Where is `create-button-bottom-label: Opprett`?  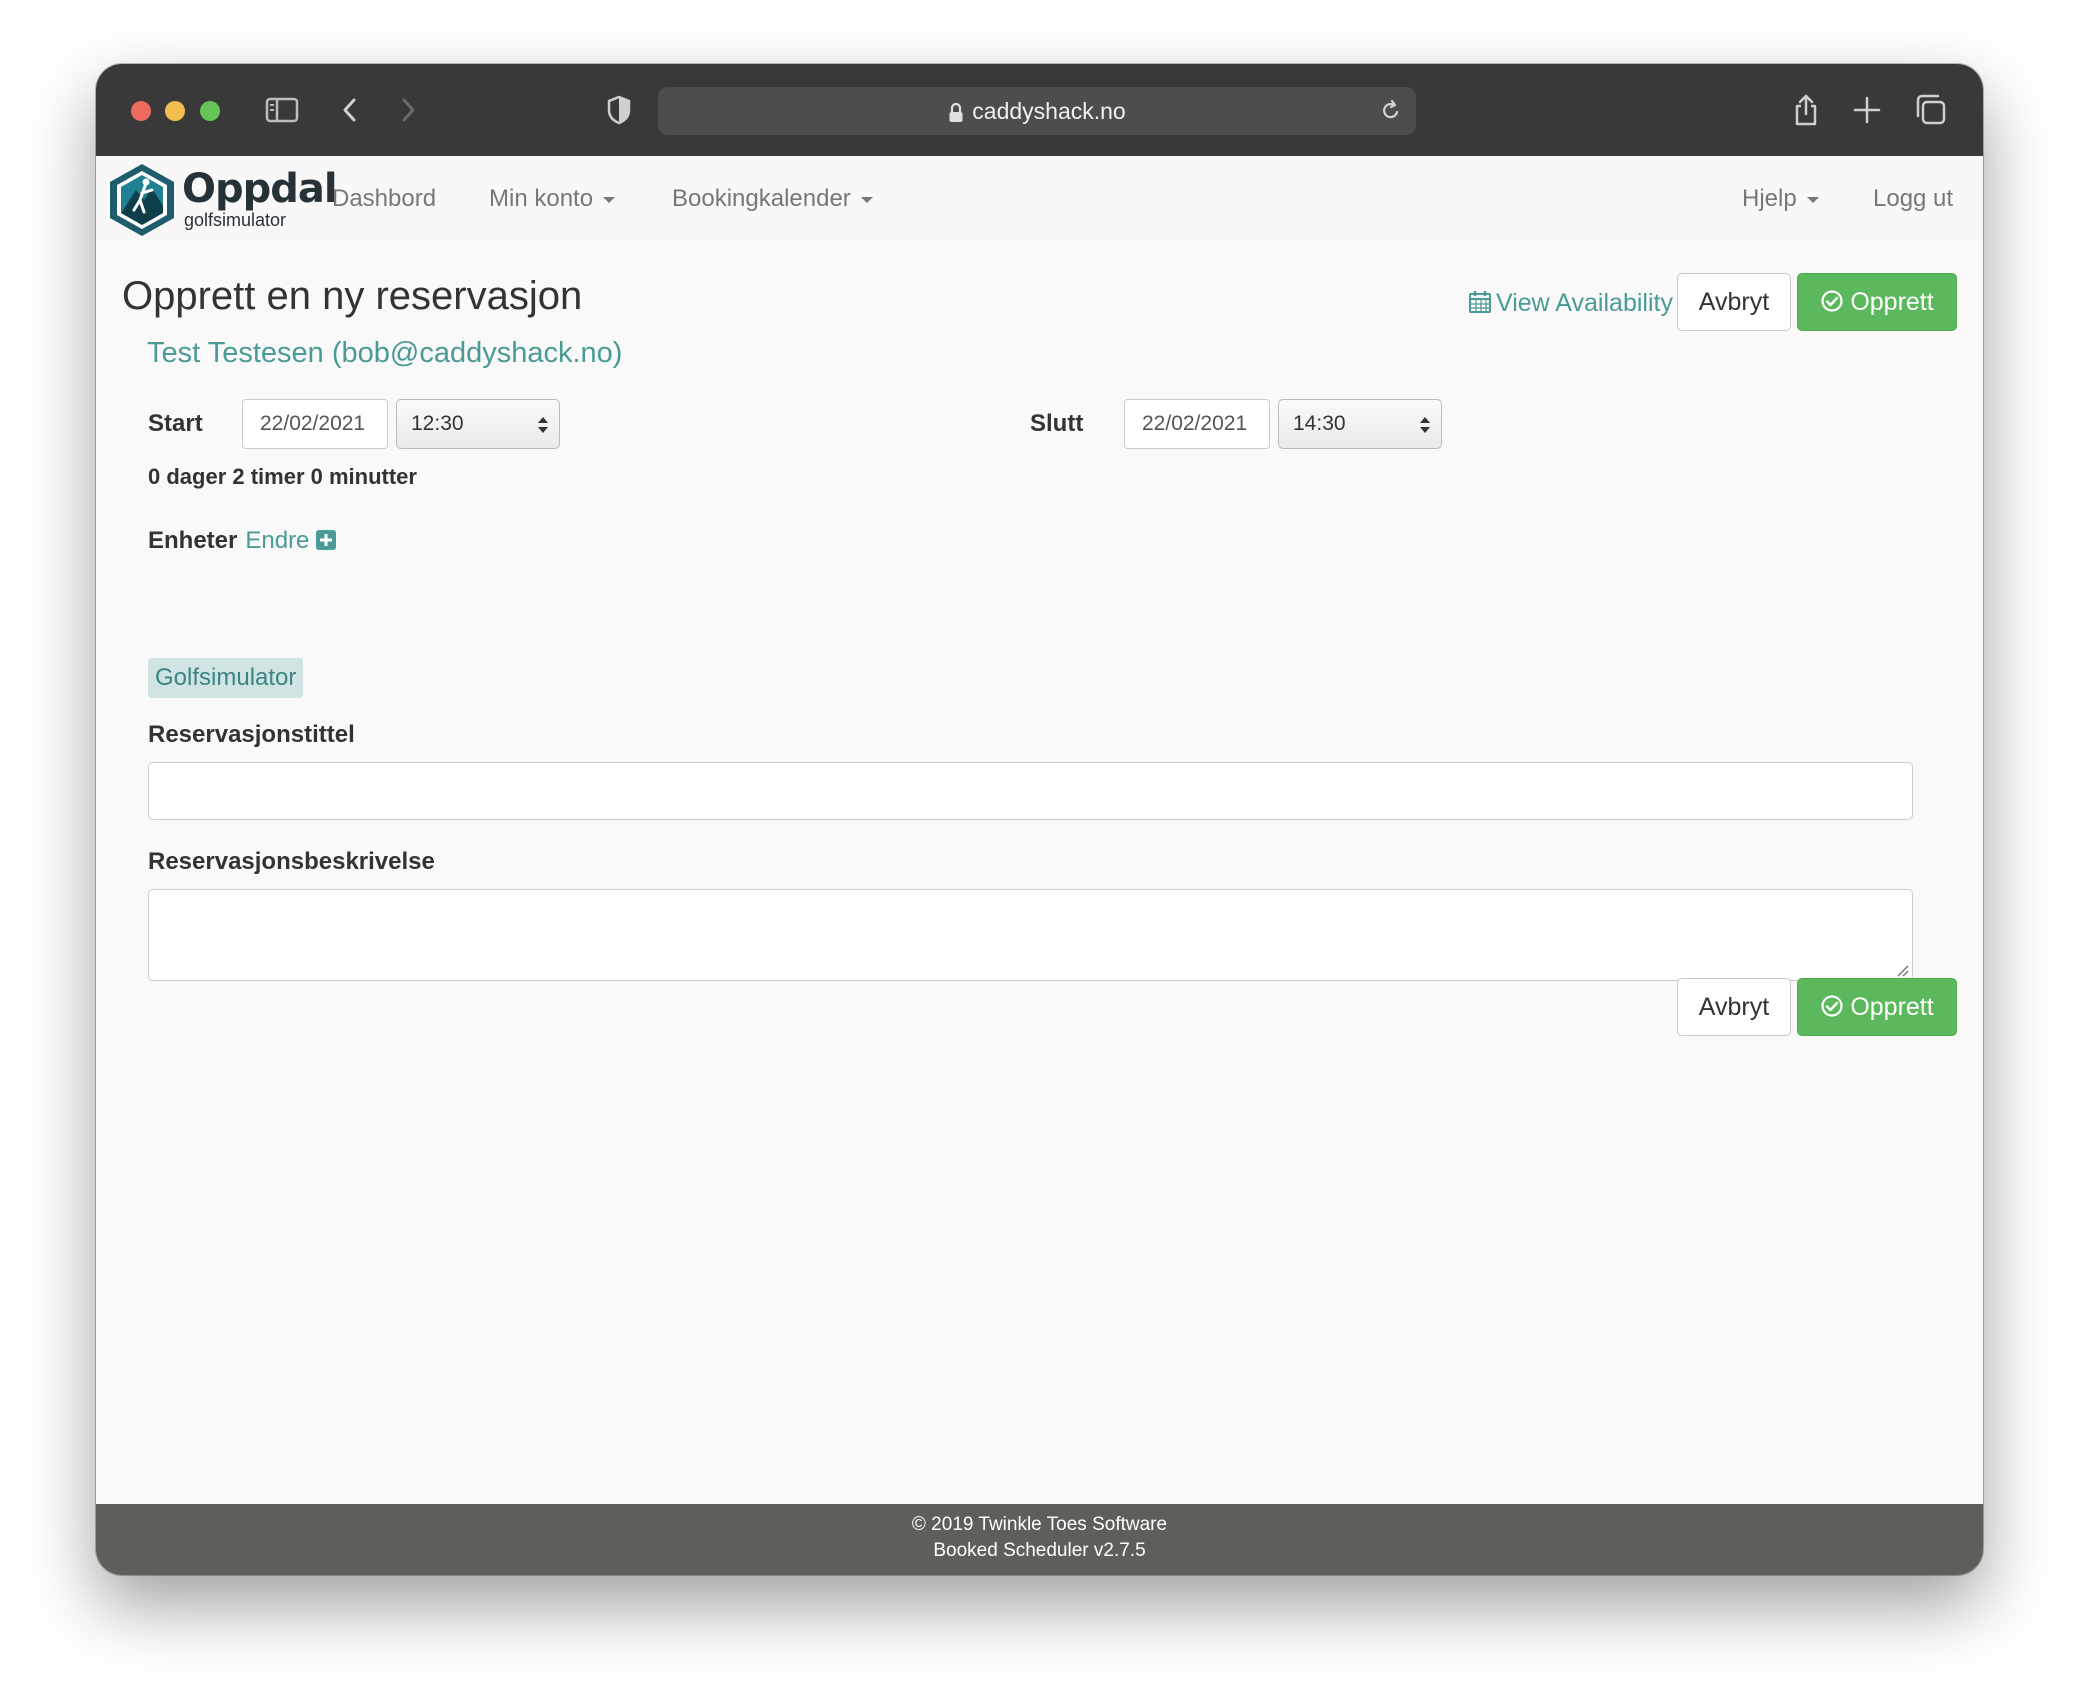 create-button-bottom-label: Opprett is located at coordinates (1892, 1007).